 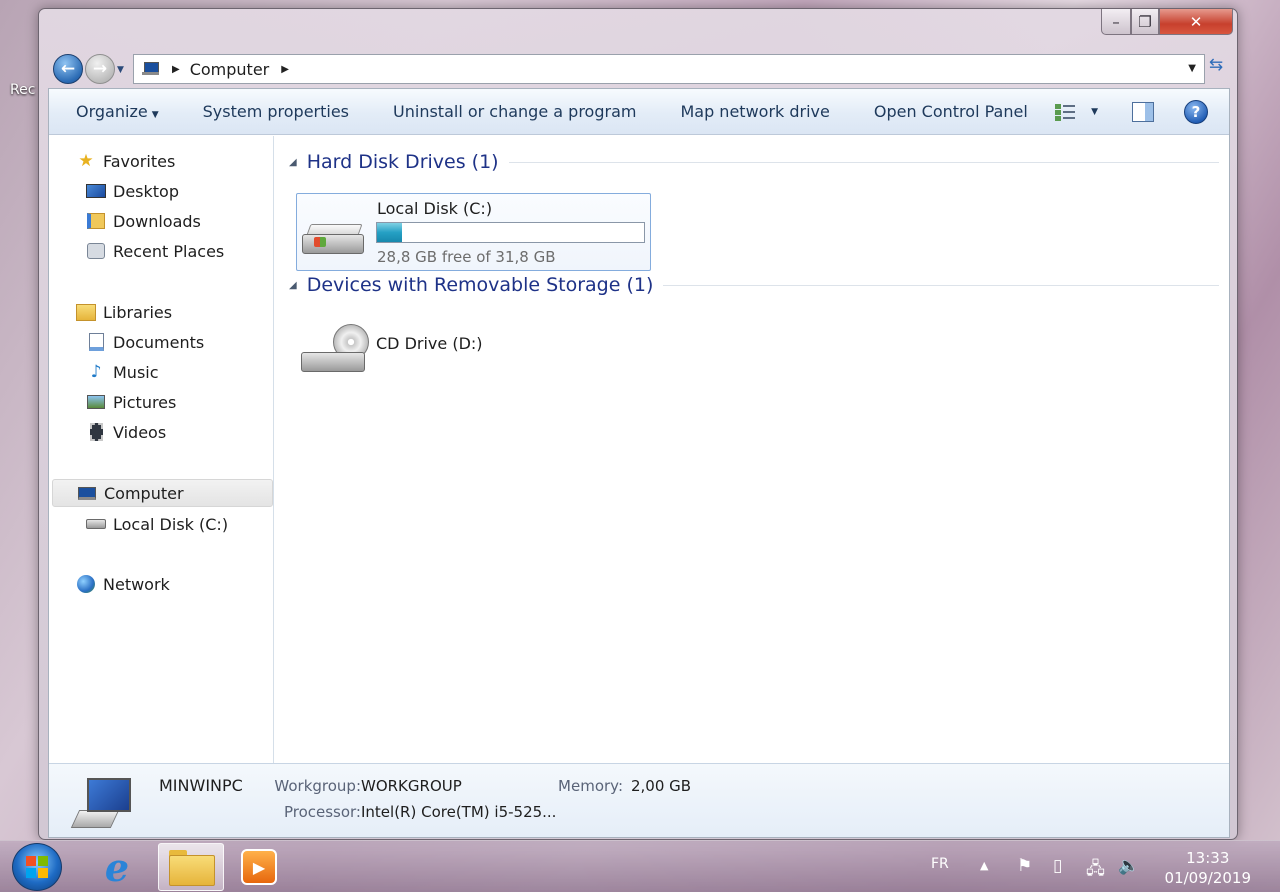 I want to click on nav-downloads: Downloads, so click(x=143, y=221).